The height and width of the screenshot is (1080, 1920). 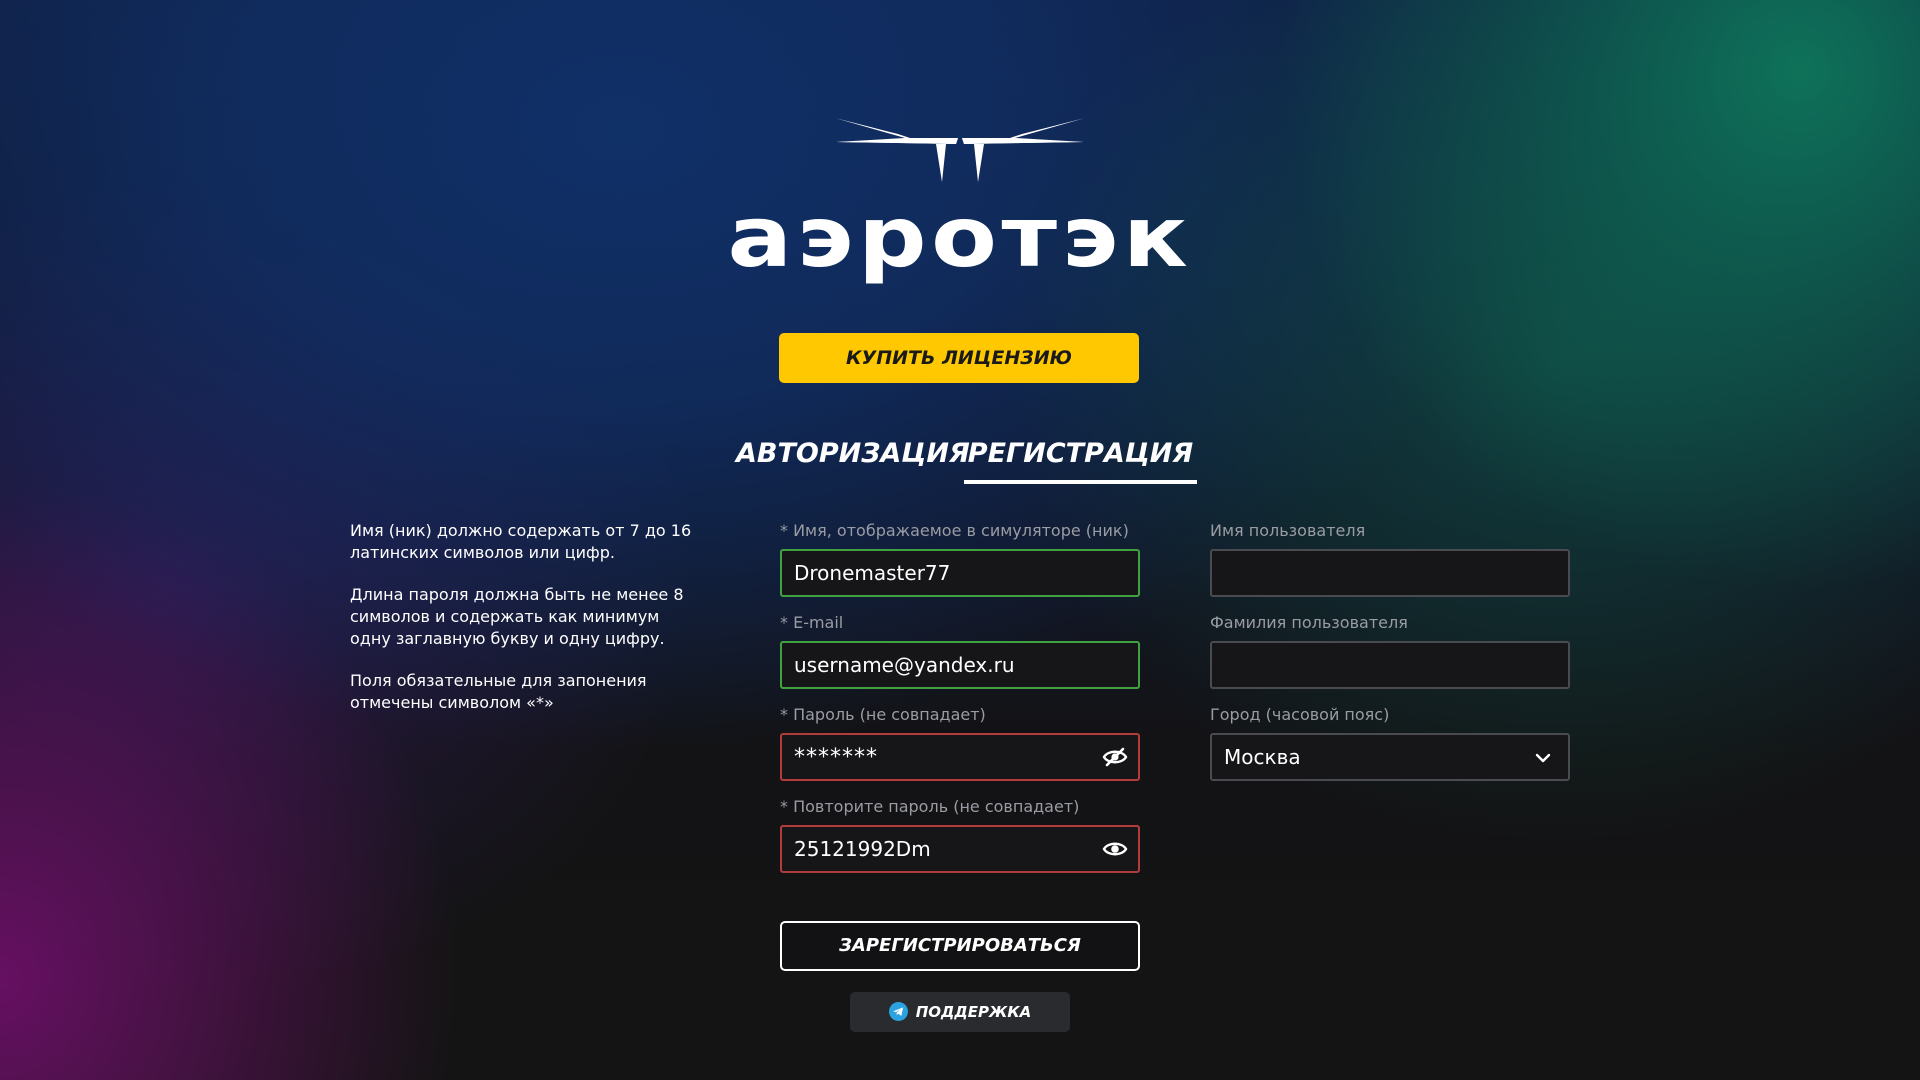 What do you see at coordinates (872, 573) in the screenshot?
I see `nick-field-value: Dronemaster77` at bounding box center [872, 573].